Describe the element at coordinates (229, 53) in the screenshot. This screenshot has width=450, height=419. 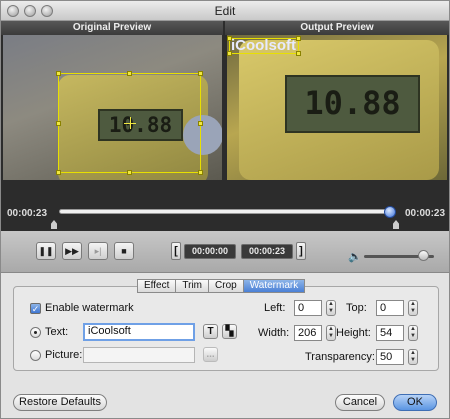
I see `watermark-handle-bottom-left` at that location.